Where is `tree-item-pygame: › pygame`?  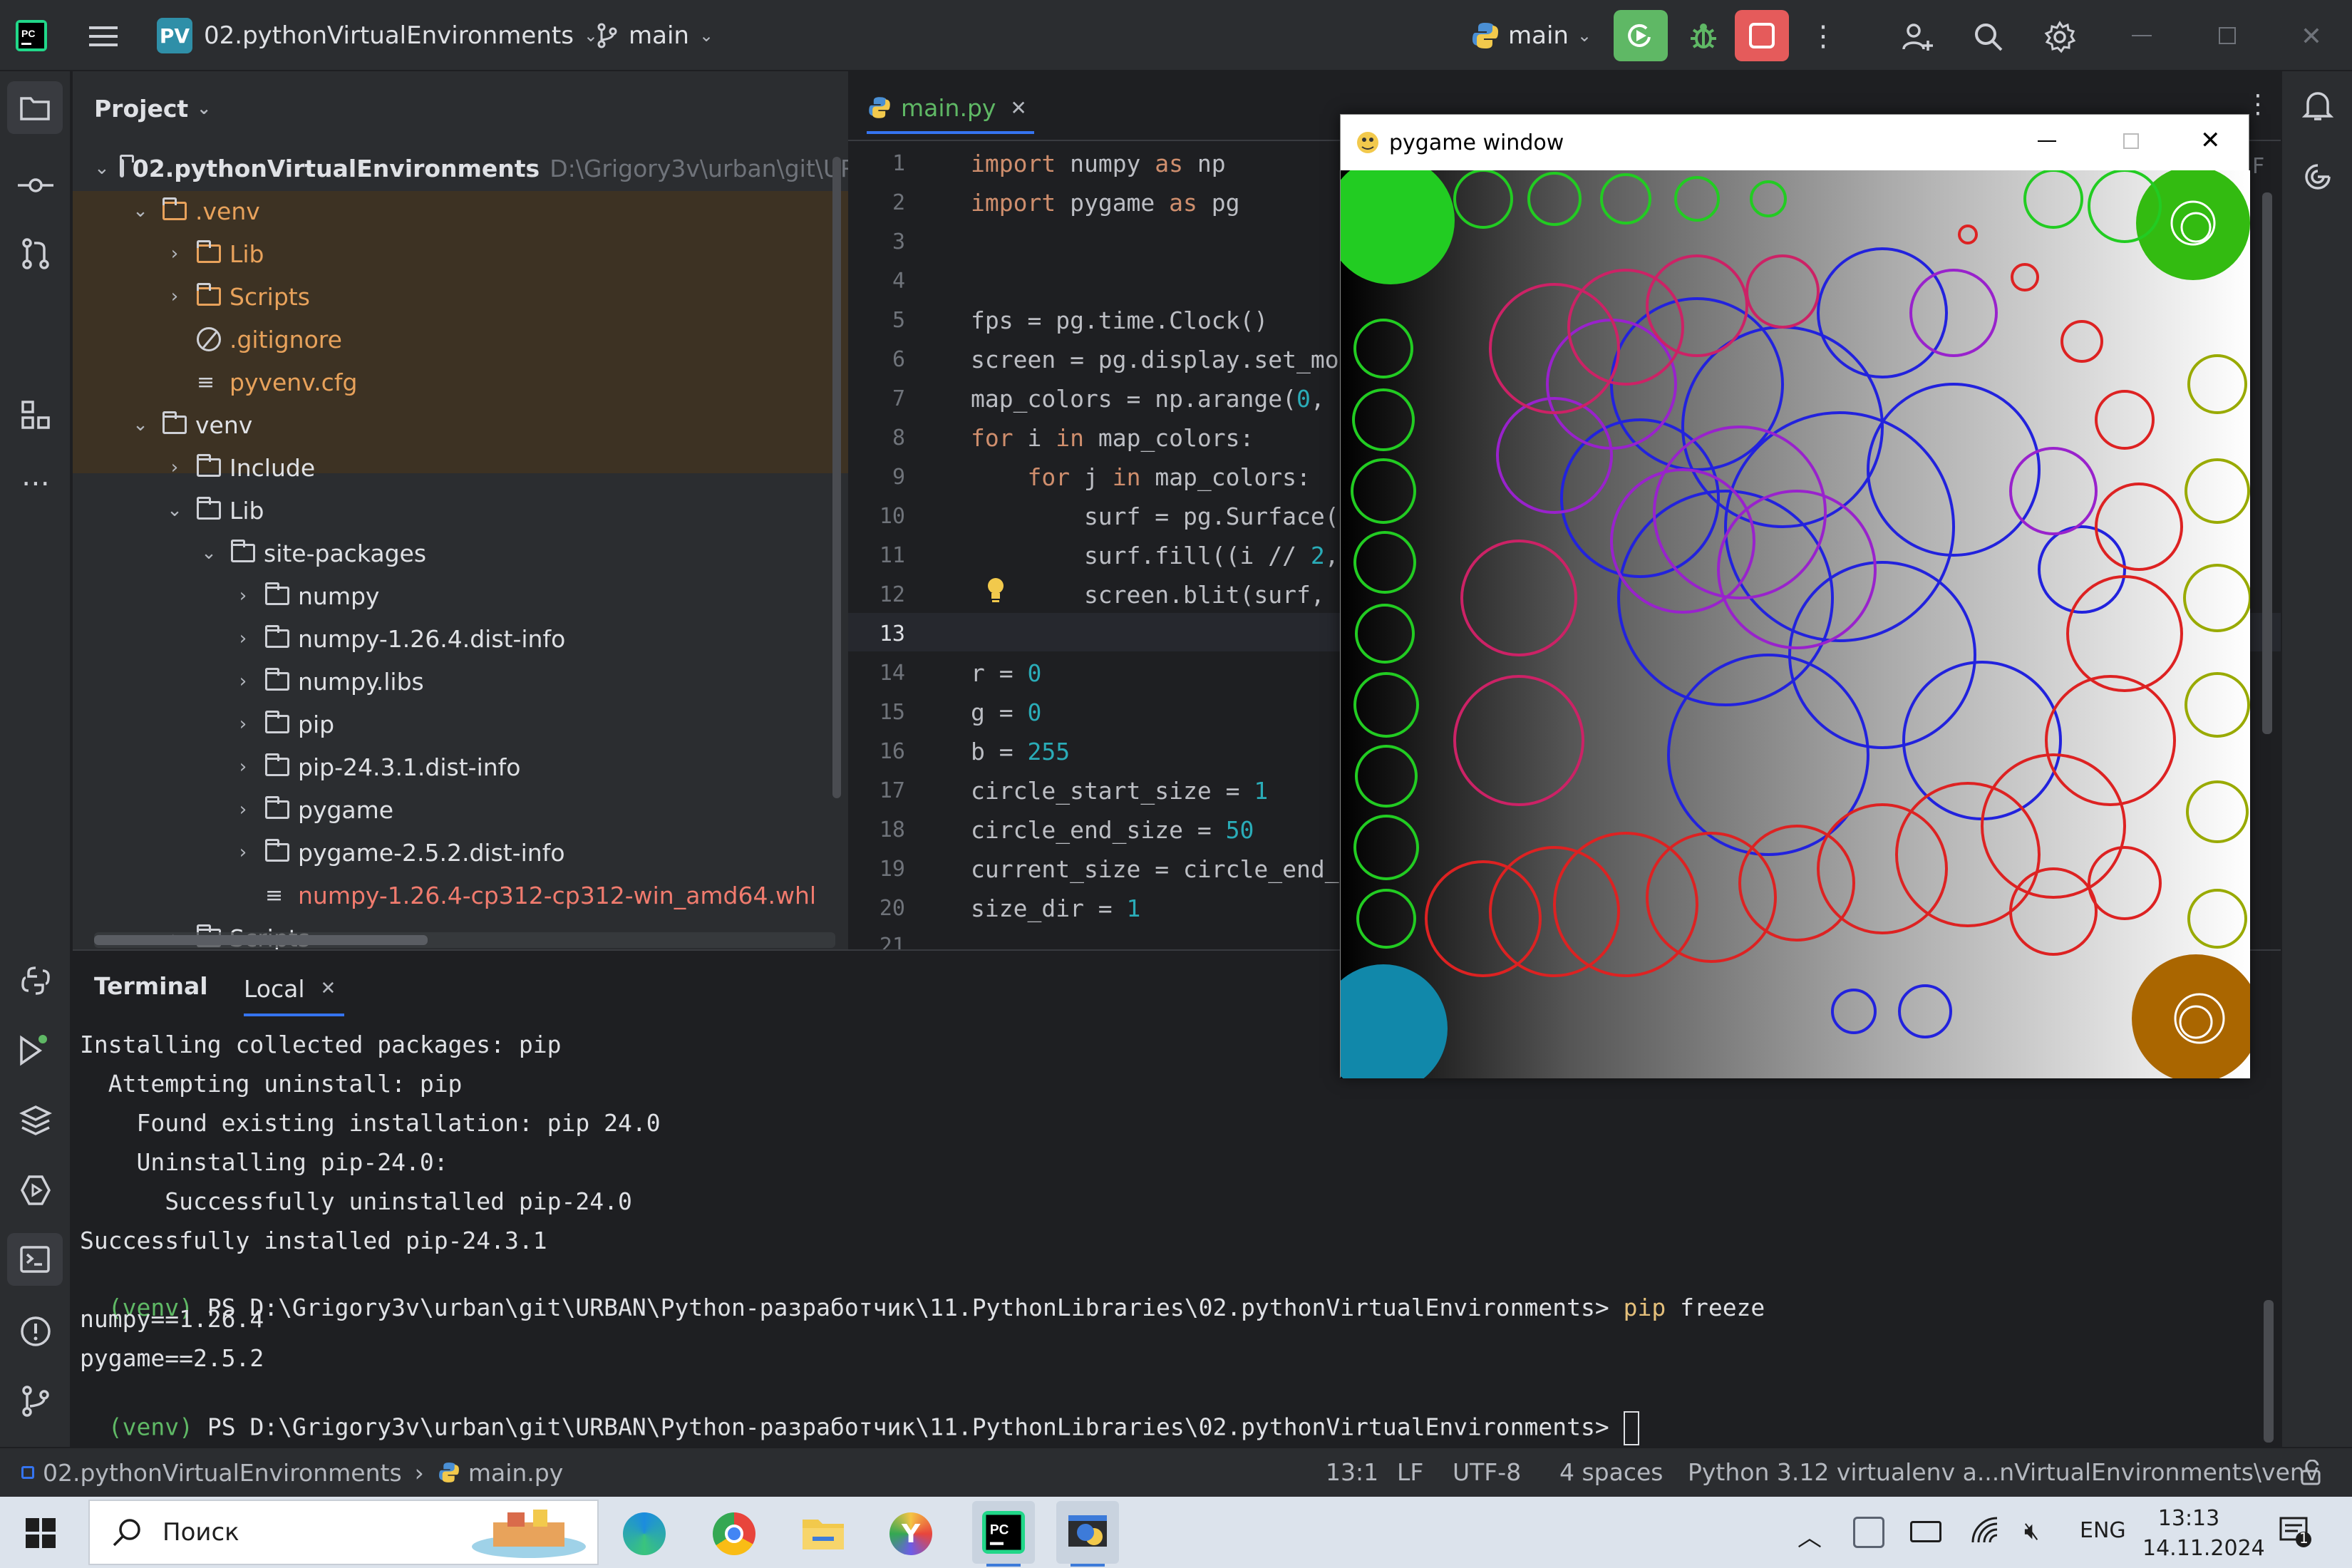
tree-item-pygame: › pygame is located at coordinates (312, 810).